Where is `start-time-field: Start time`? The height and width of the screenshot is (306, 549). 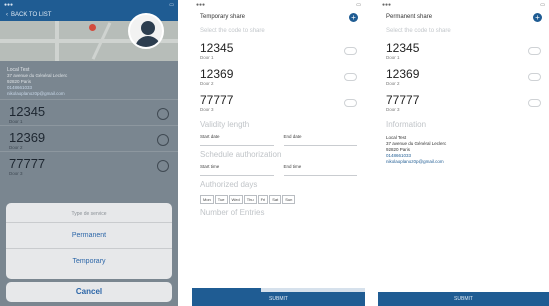
start-time-field: Start time is located at coordinates (237, 169).